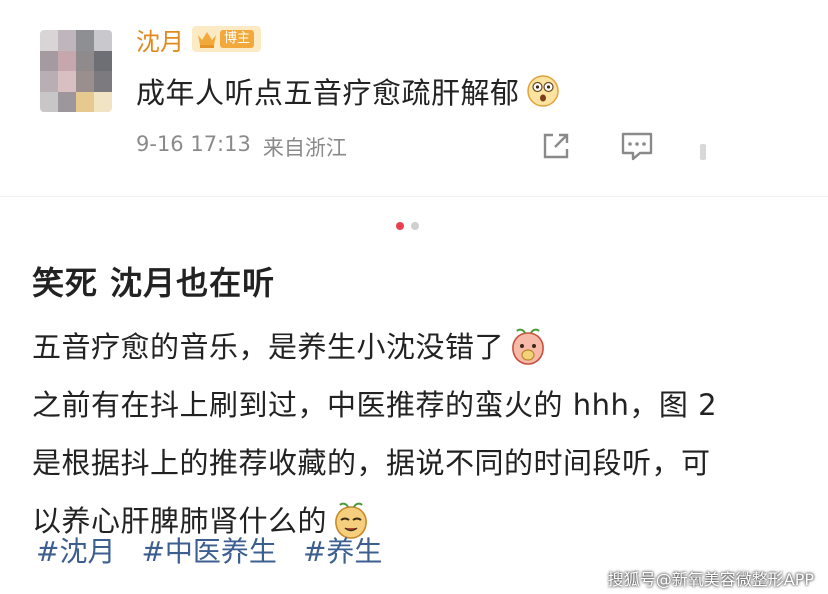  I want to click on hashtag-shenyue: #沈月, so click(75, 550).